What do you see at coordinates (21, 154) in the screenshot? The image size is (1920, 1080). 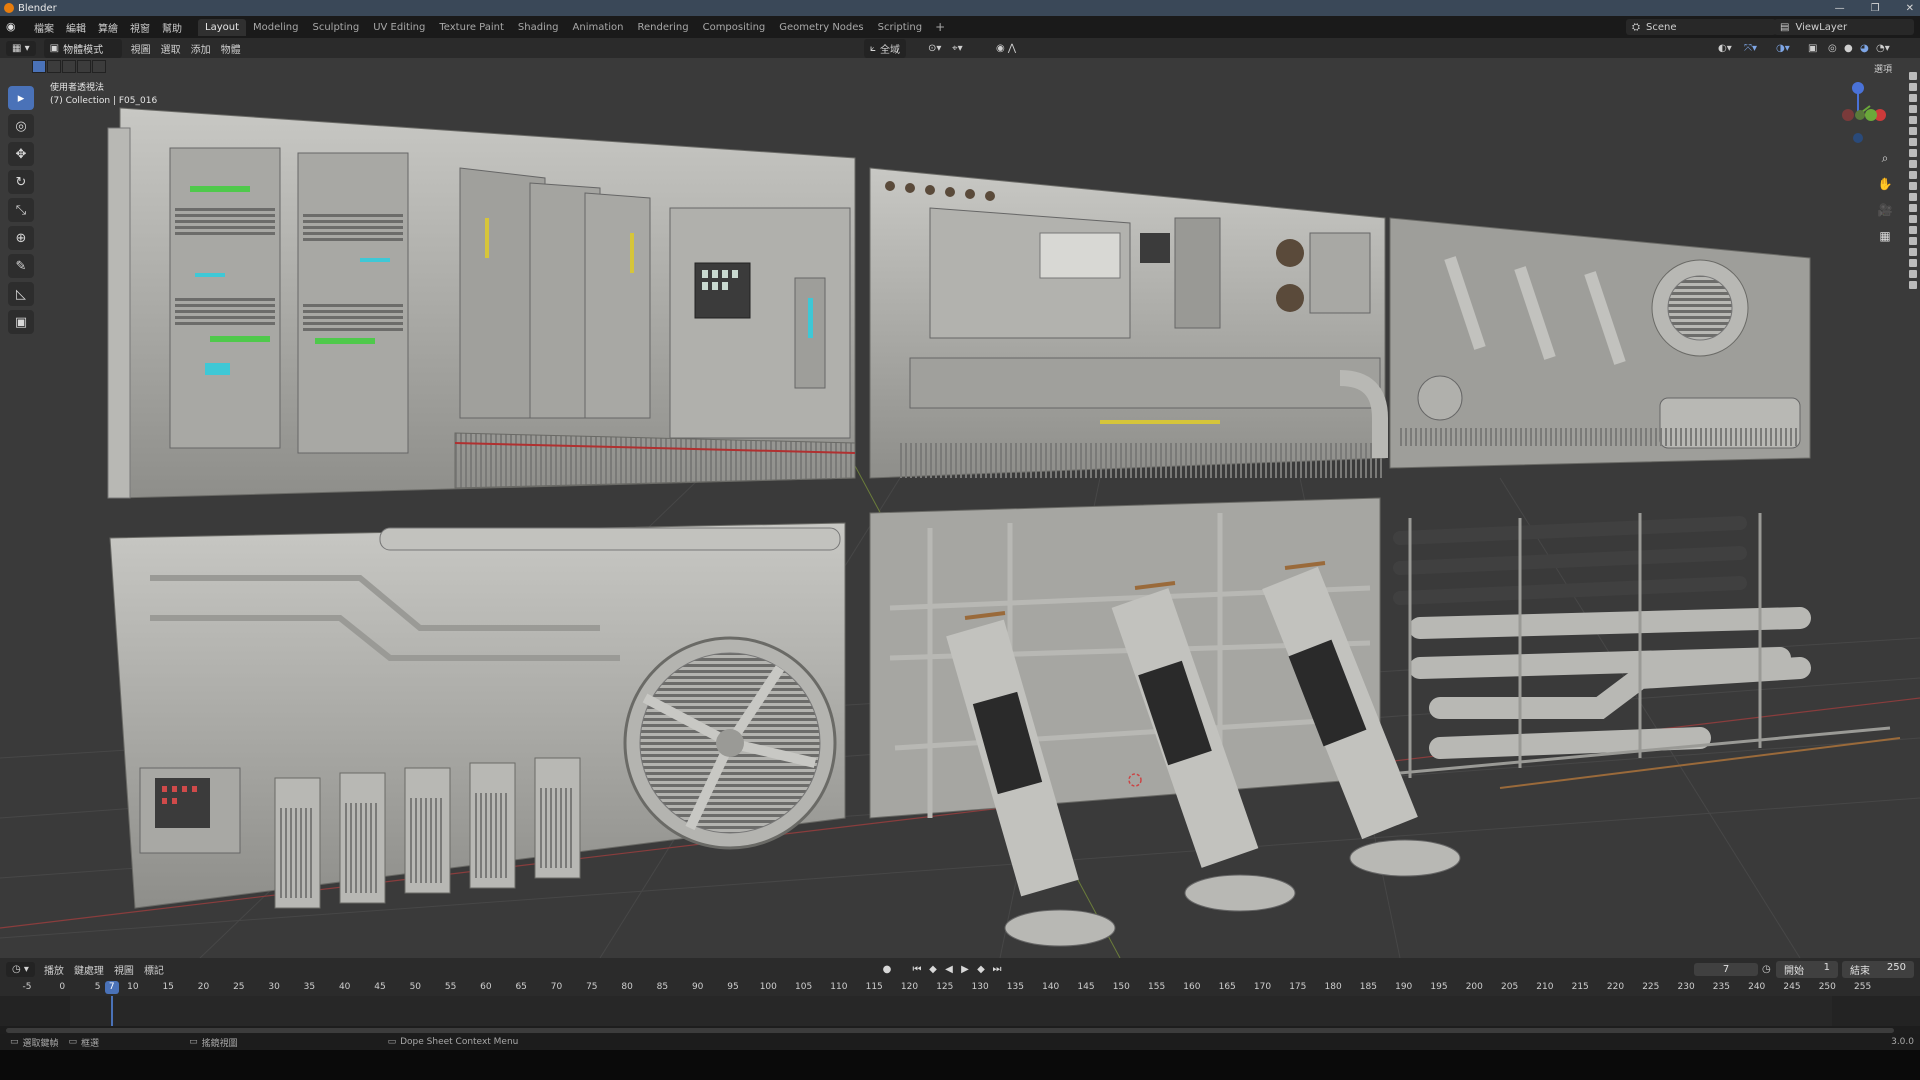 I see `move-tool: ✥` at bounding box center [21, 154].